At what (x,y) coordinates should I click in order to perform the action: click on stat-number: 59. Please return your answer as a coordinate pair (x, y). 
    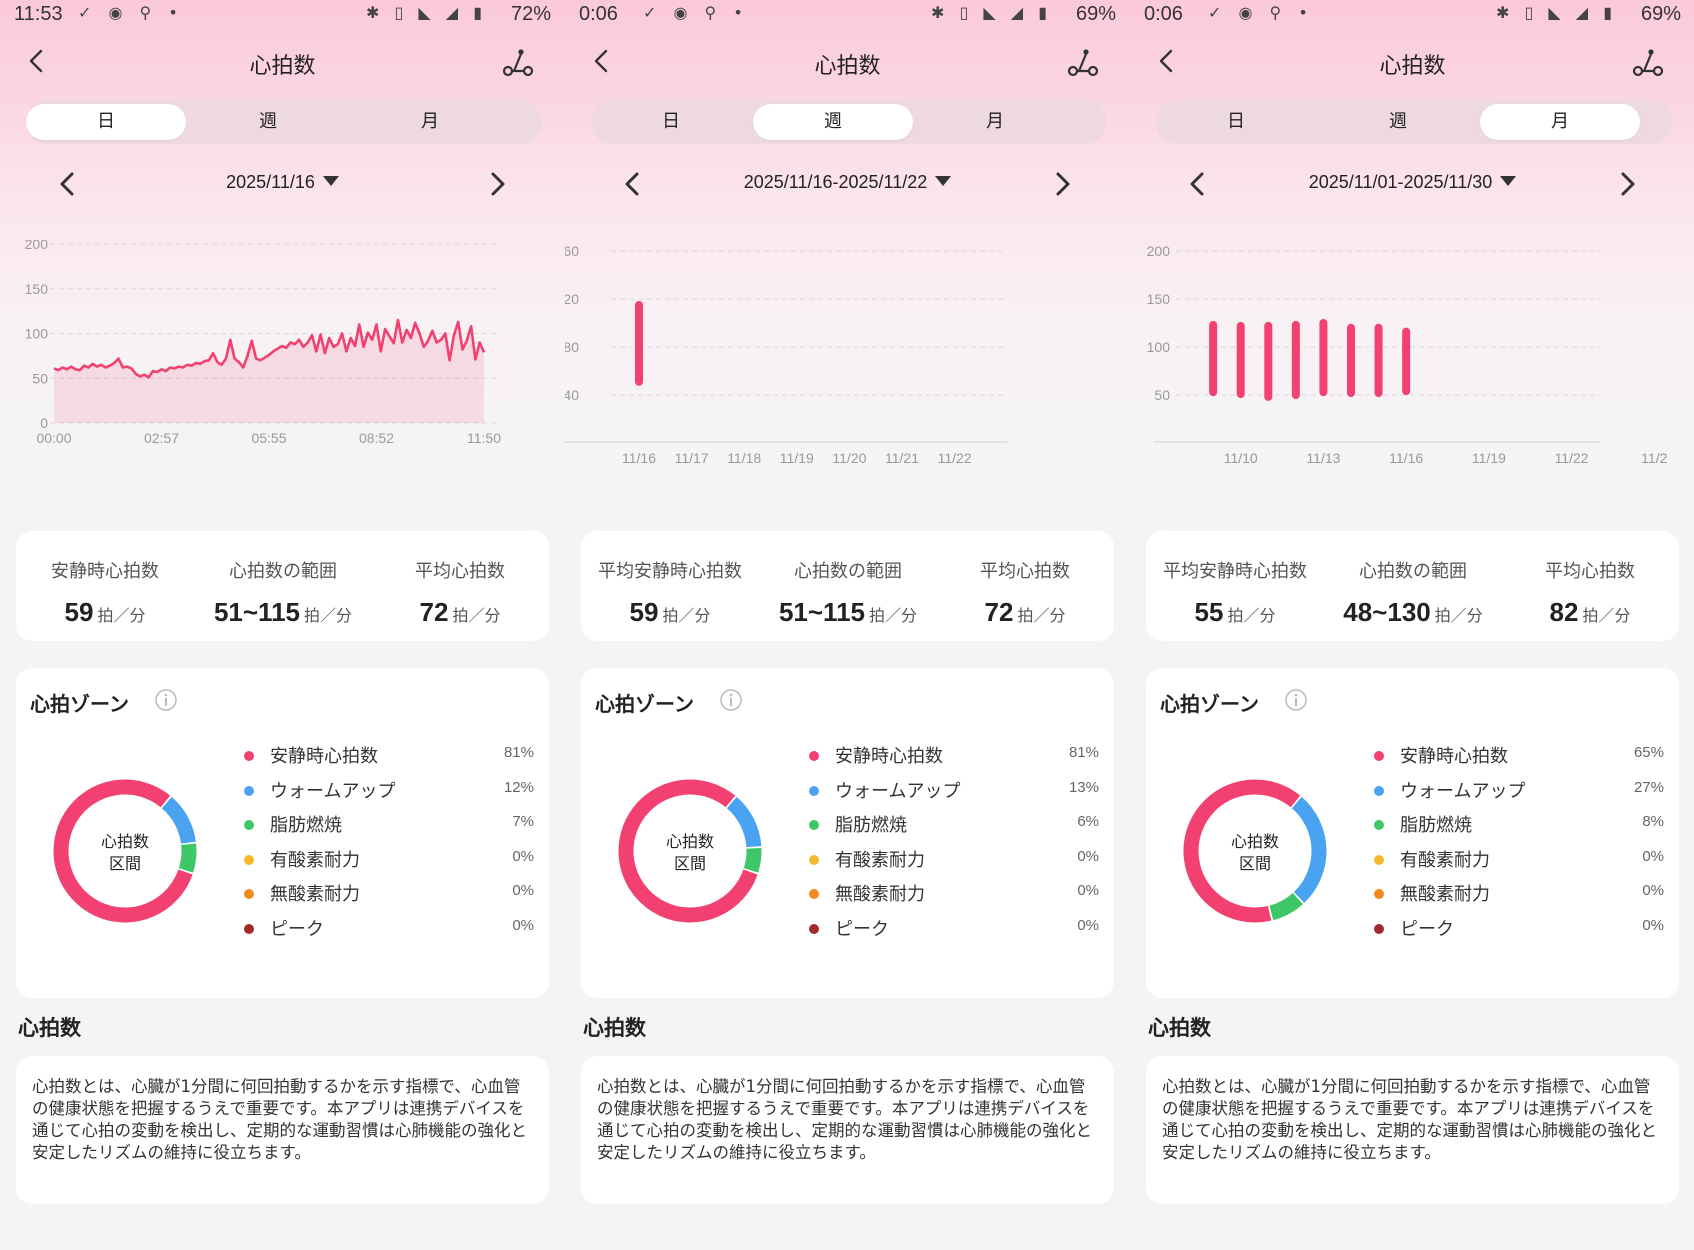
    Looking at the image, I should click on (79, 612).